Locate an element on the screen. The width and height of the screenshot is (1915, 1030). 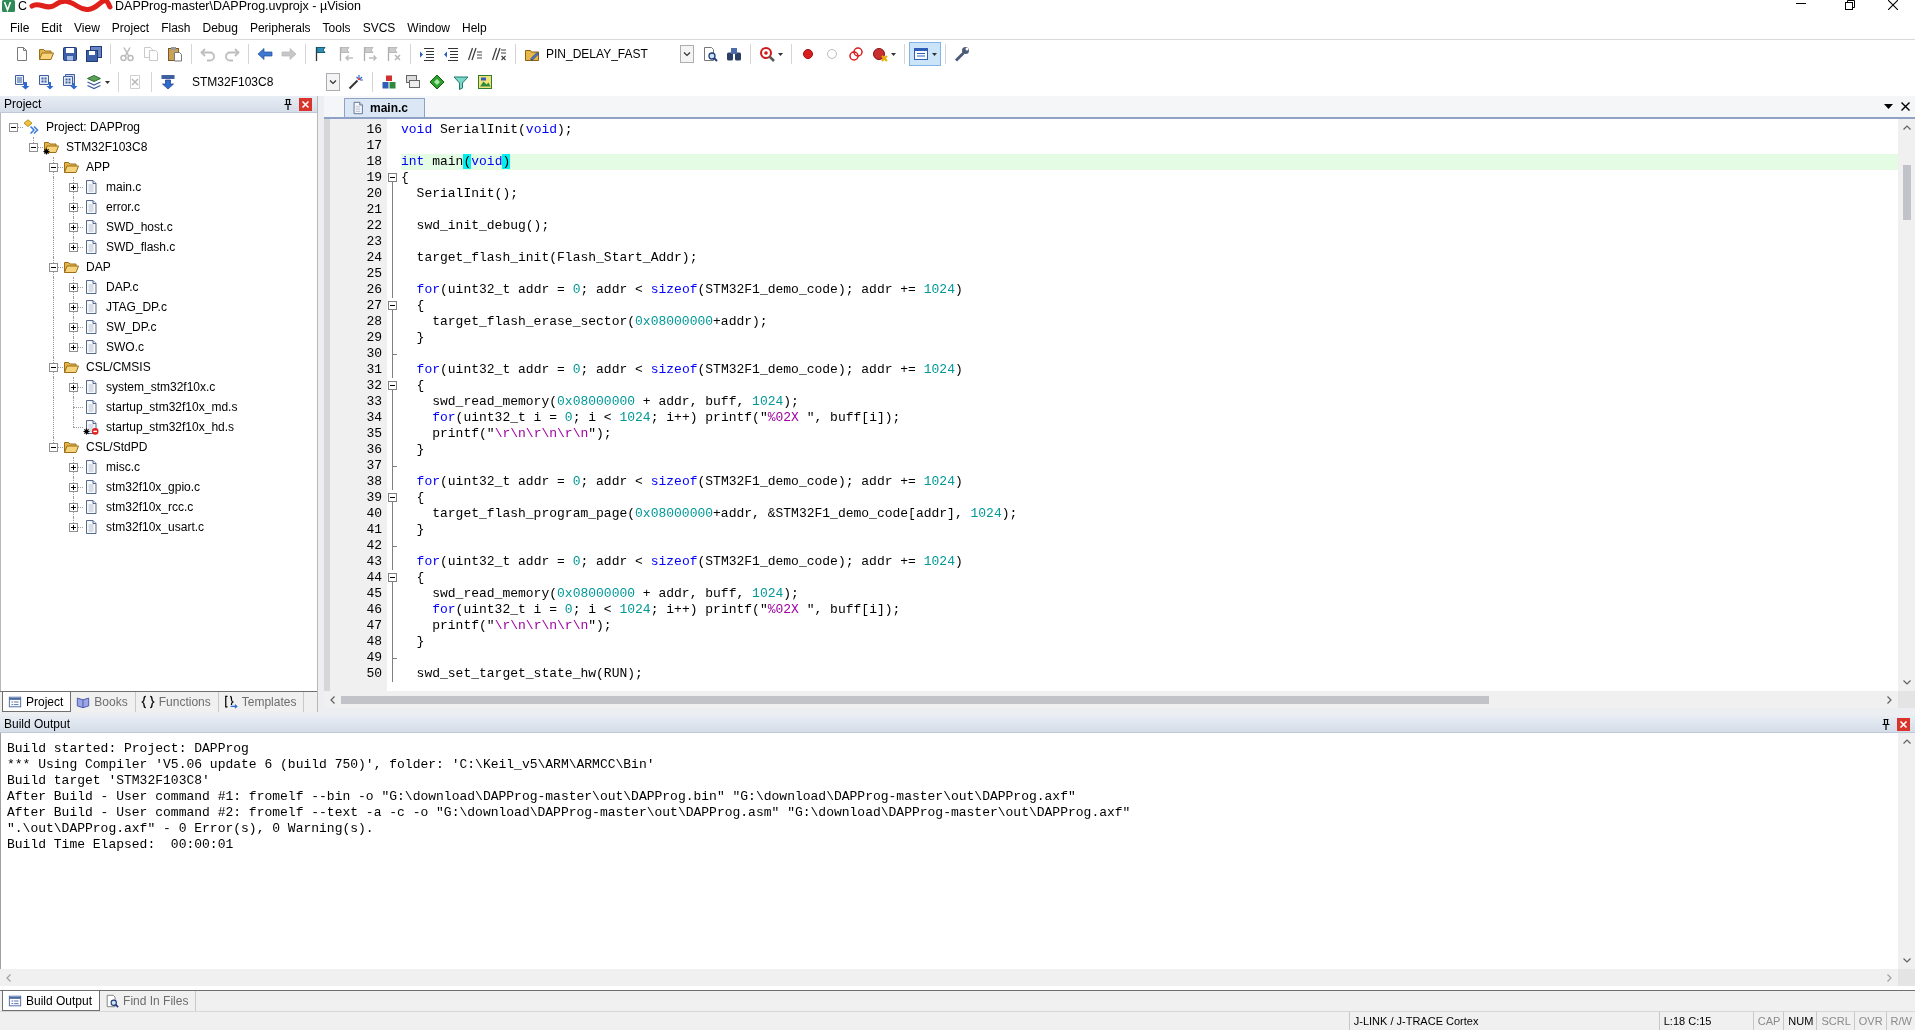
panel-tab: Templates is located at coordinates (261, 702).